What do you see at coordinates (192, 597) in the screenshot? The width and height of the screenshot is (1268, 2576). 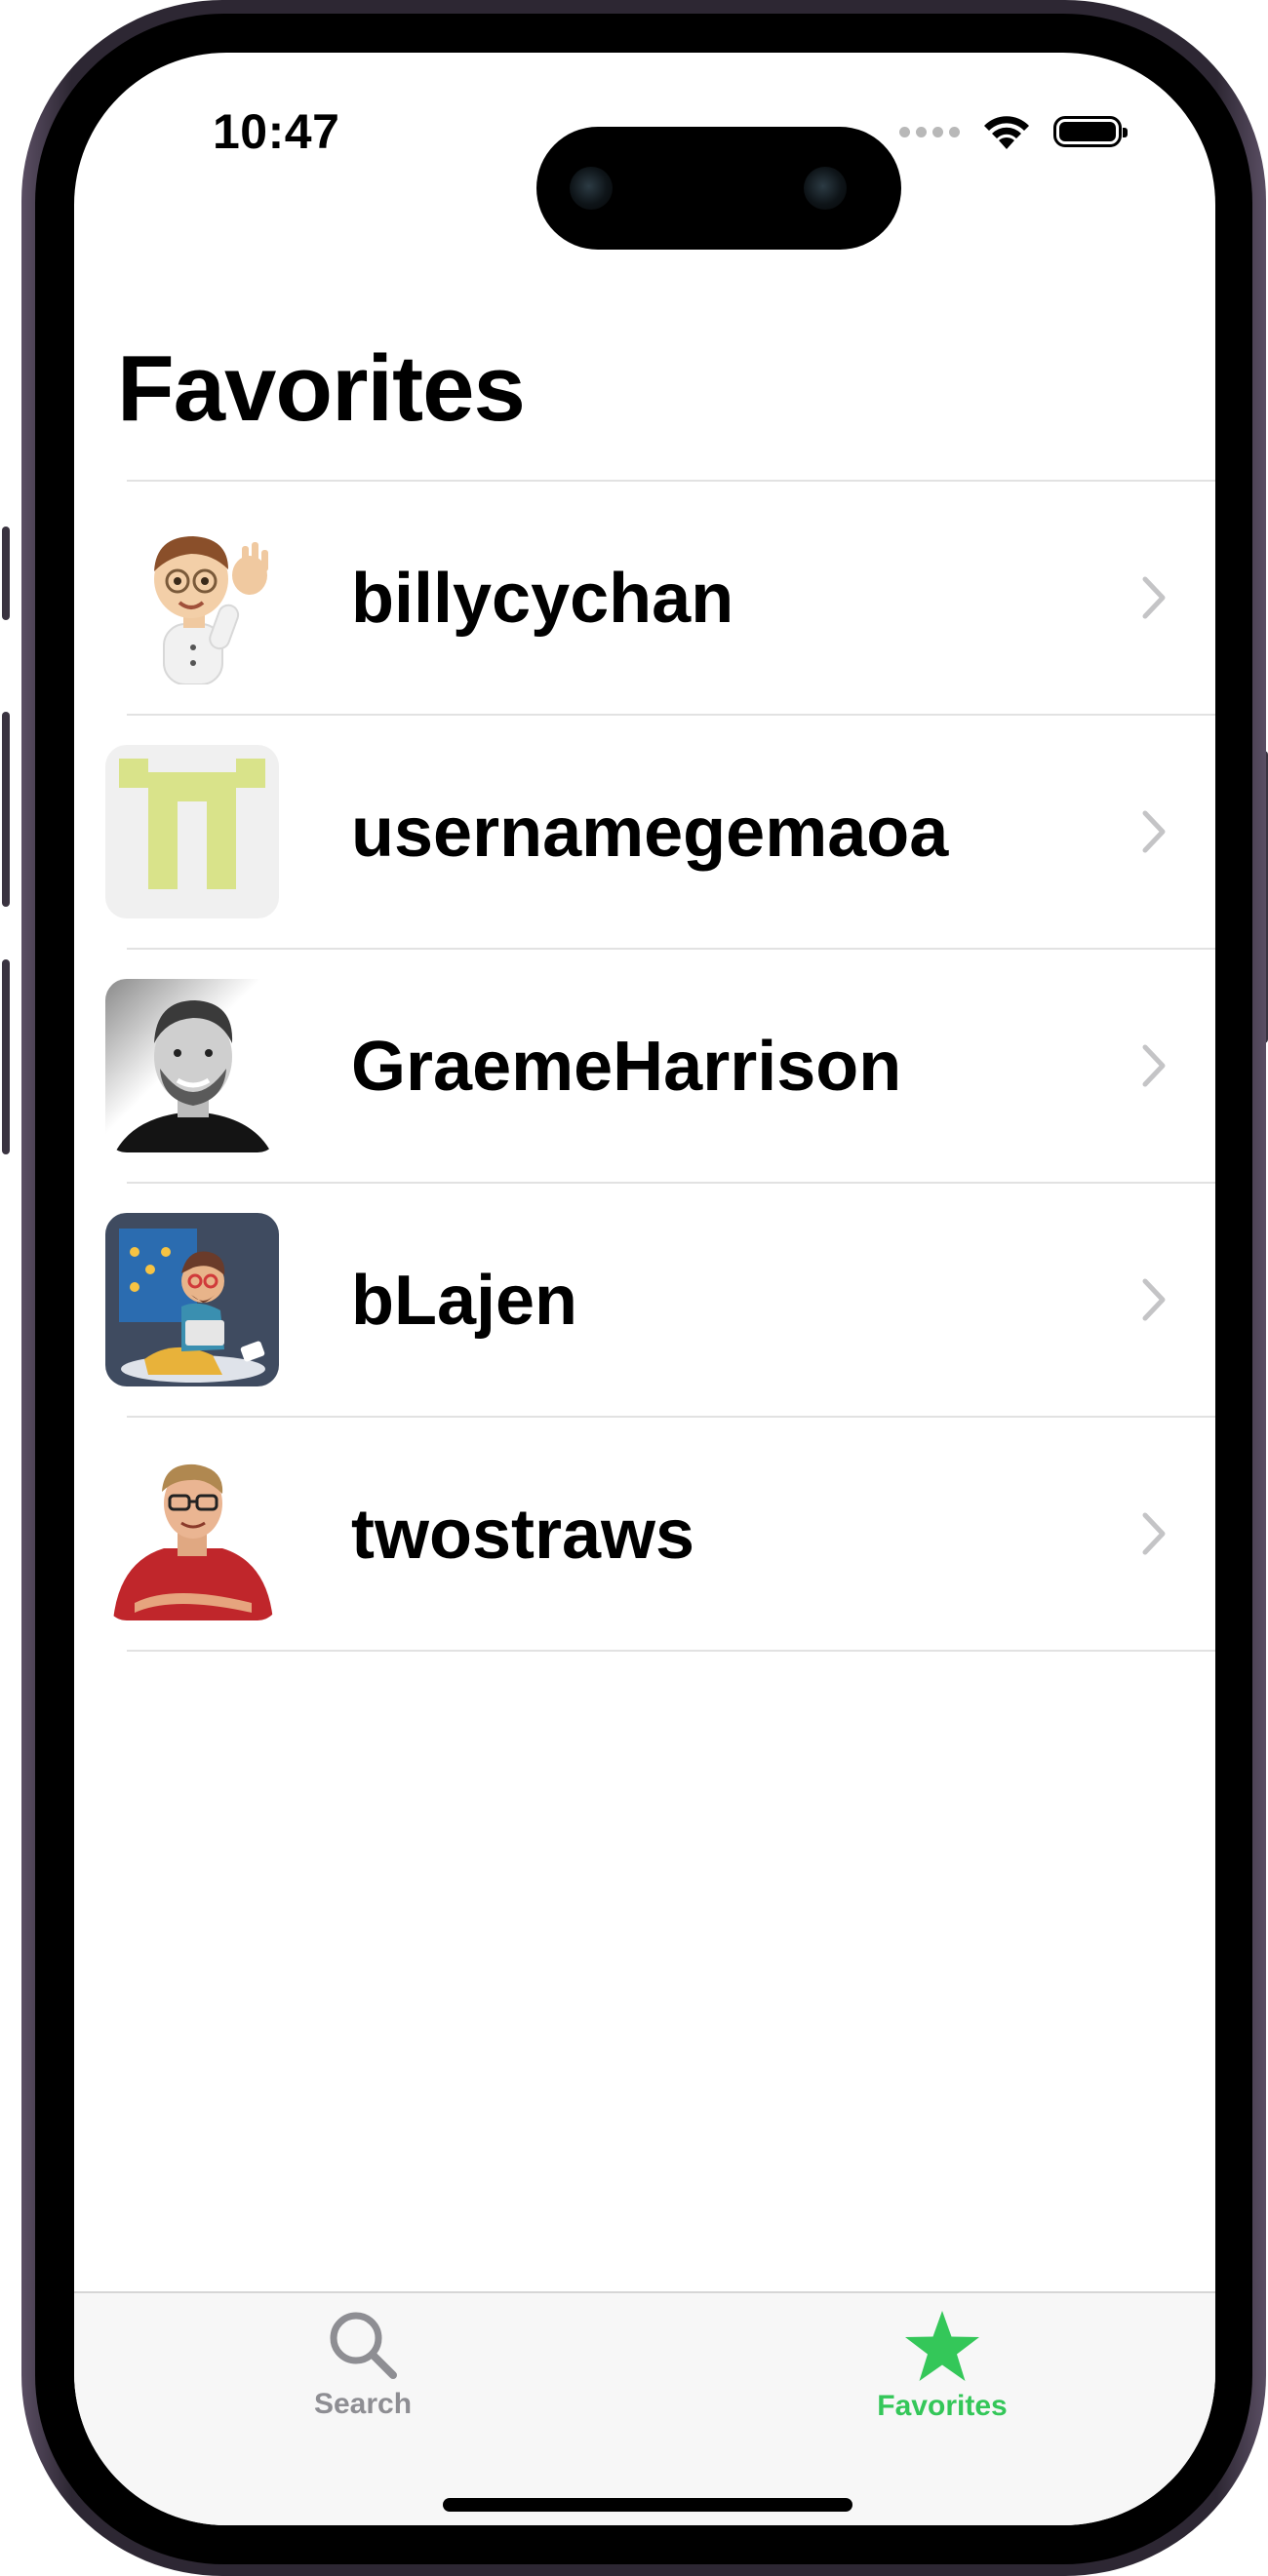 I see `memoji-avatar` at bounding box center [192, 597].